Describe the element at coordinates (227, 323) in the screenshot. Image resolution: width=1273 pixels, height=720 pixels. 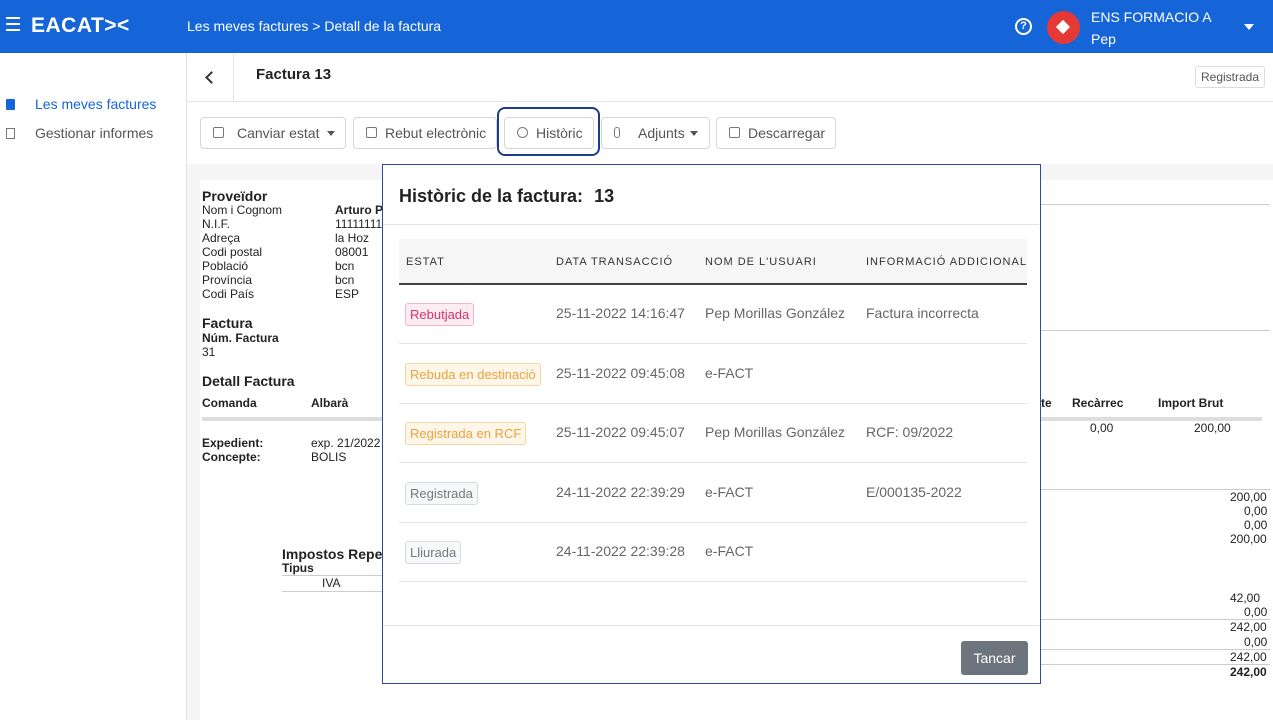
I see `invoice-heading: Factura` at that location.